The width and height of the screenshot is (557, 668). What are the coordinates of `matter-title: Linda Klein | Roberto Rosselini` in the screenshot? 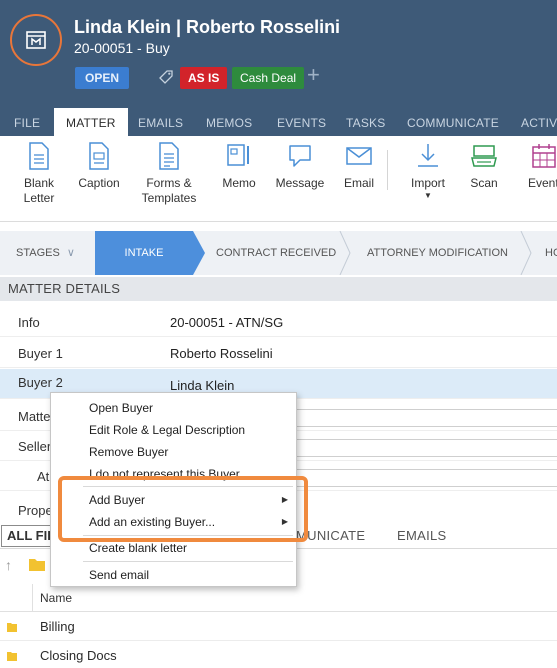 It's located at (207, 27).